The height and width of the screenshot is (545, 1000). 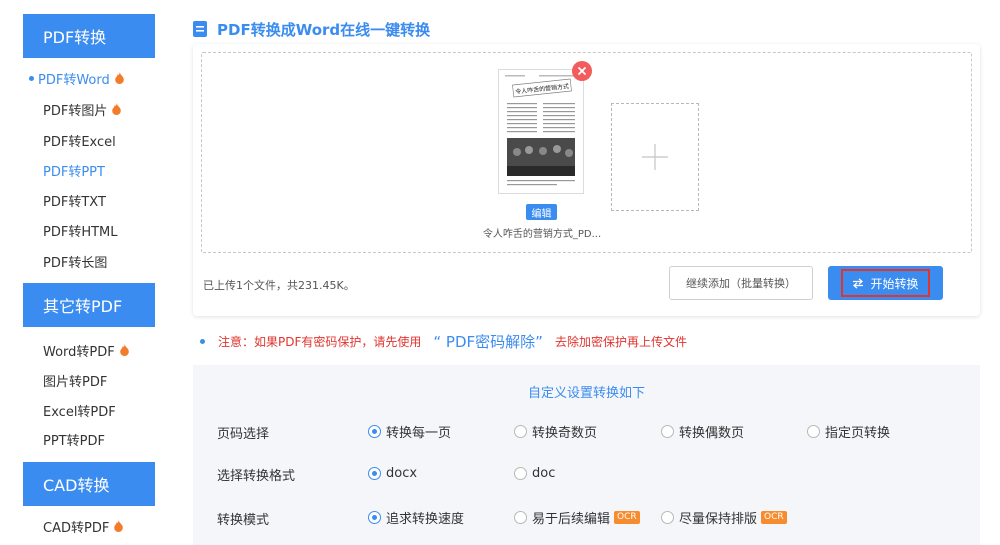 I want to click on sidebar-item-label: PDF转PPT, so click(x=74, y=172).